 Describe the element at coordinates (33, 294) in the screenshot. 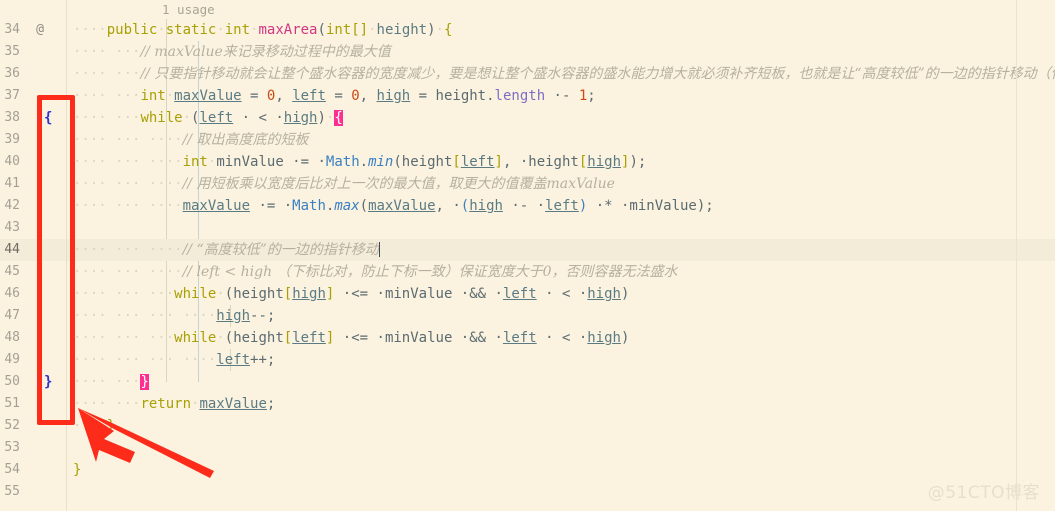

I see `gutter-row-46: 46` at that location.